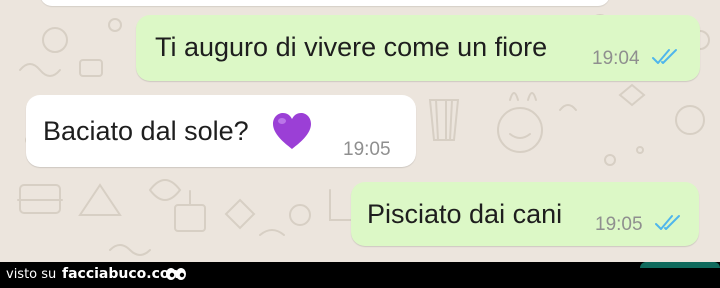 Image resolution: width=720 pixels, height=288 pixels. Describe the element at coordinates (146, 131) in the screenshot. I see `message-text: Baciato dal sole?` at that location.